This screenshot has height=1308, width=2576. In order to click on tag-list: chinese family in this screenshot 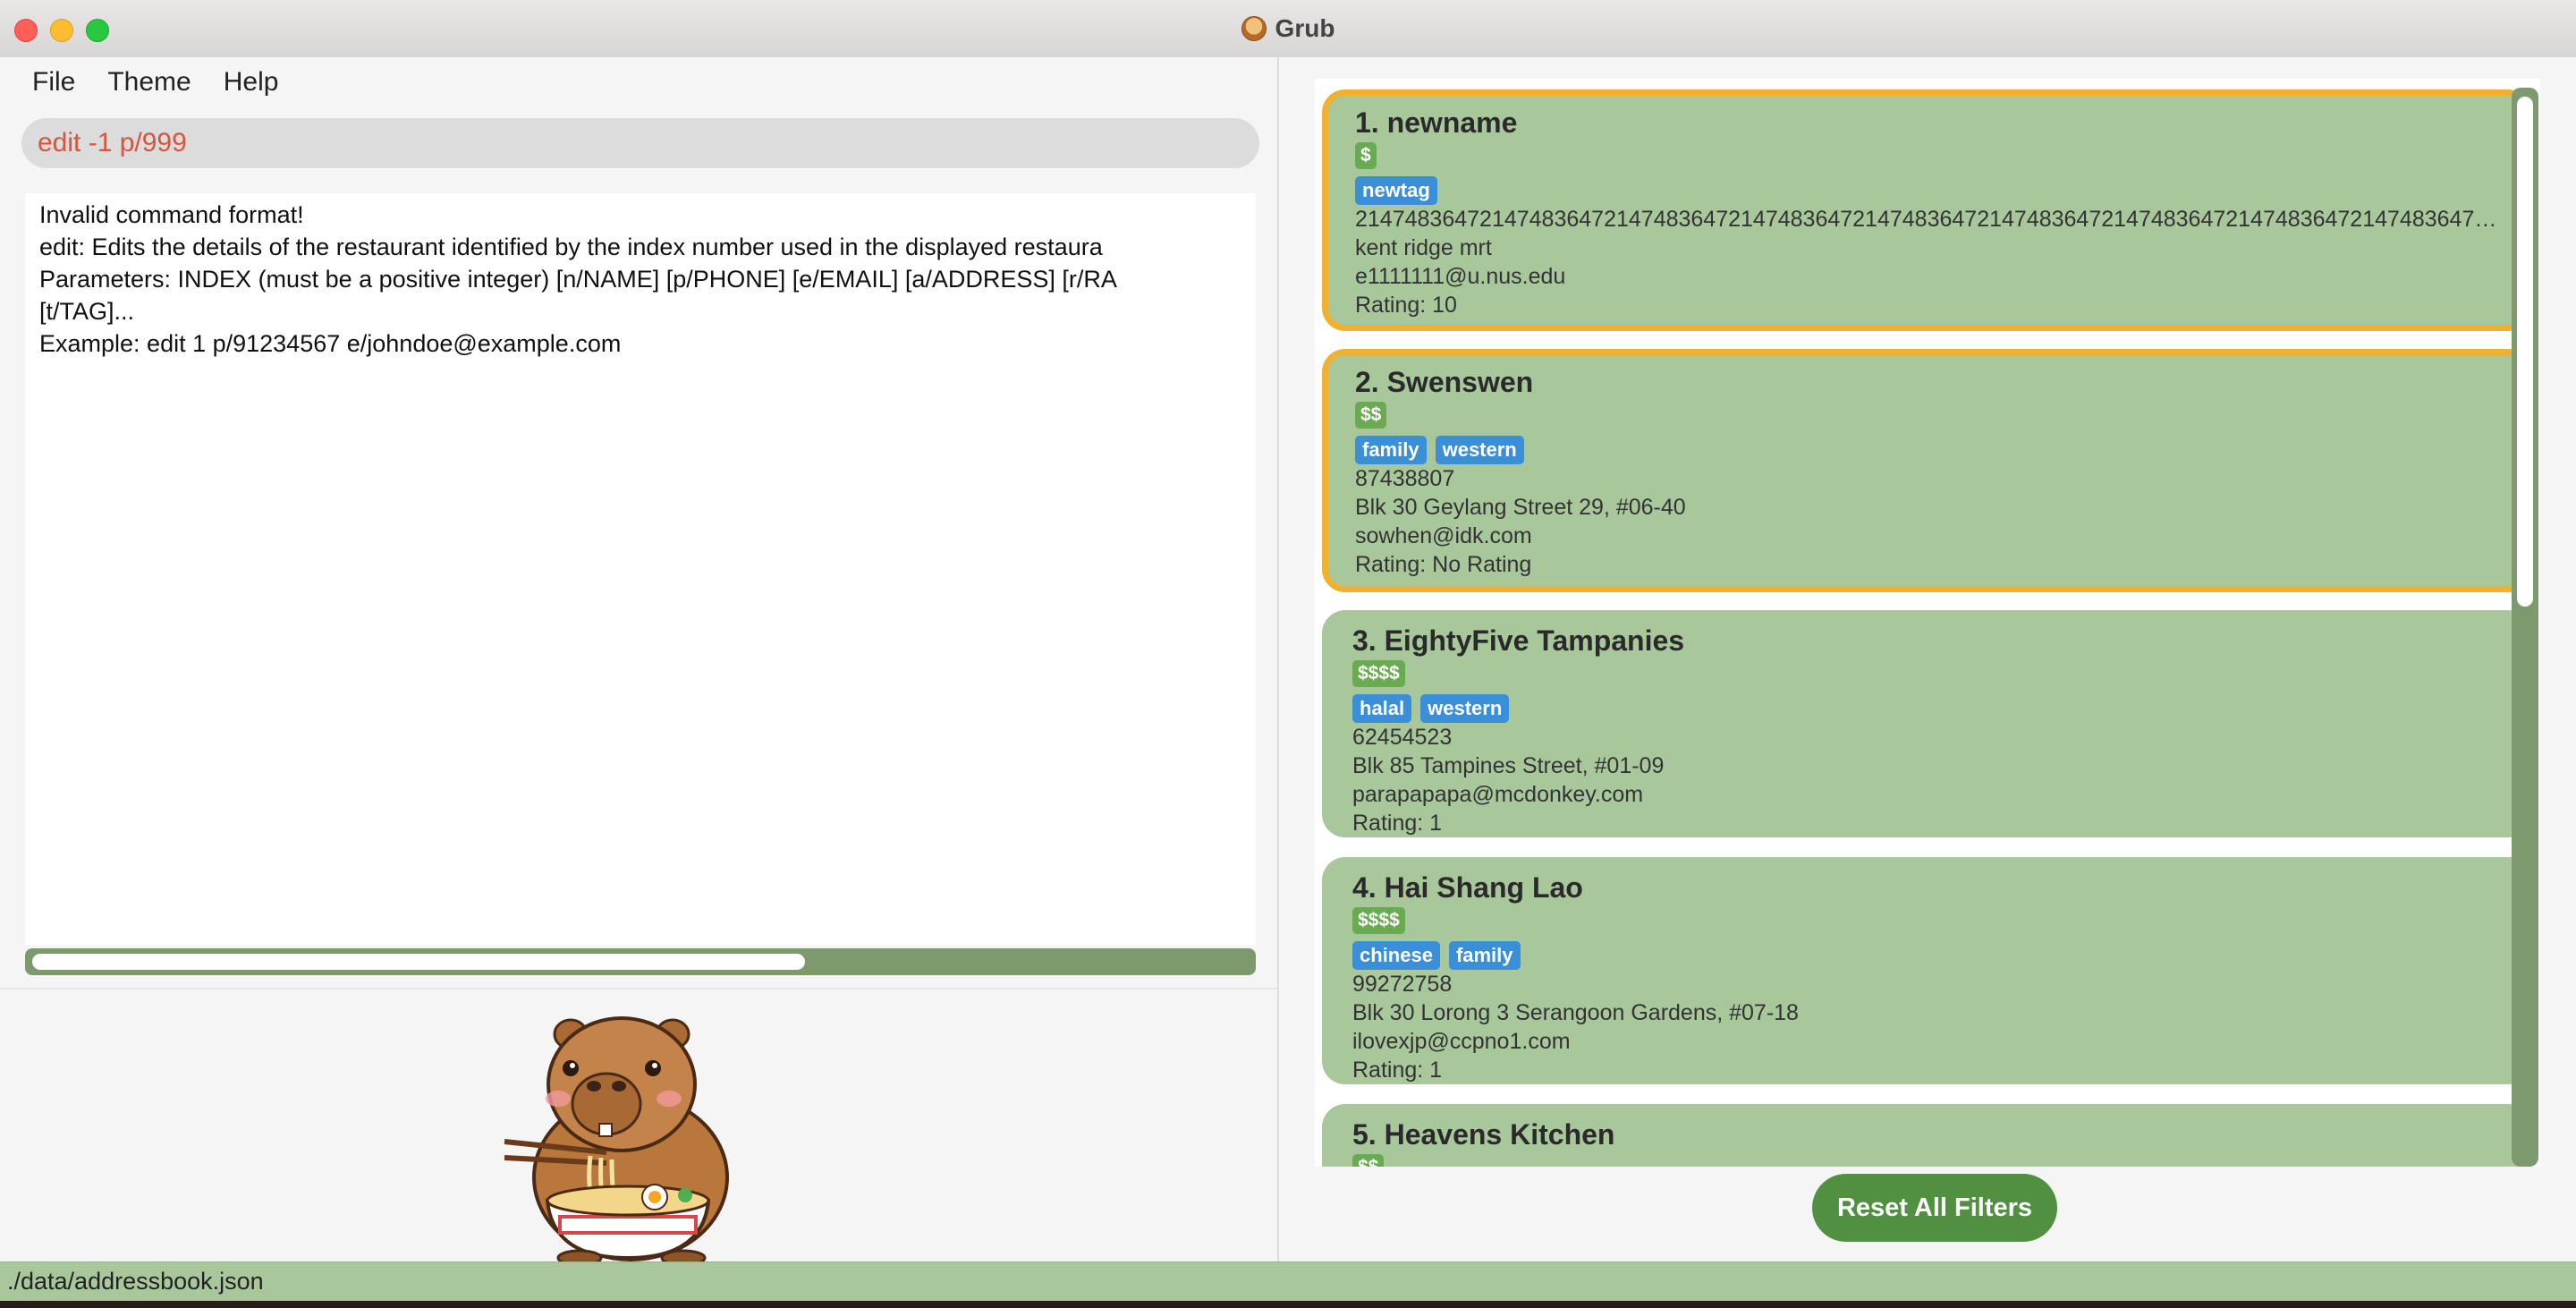, I will do `click(1926, 955)`.